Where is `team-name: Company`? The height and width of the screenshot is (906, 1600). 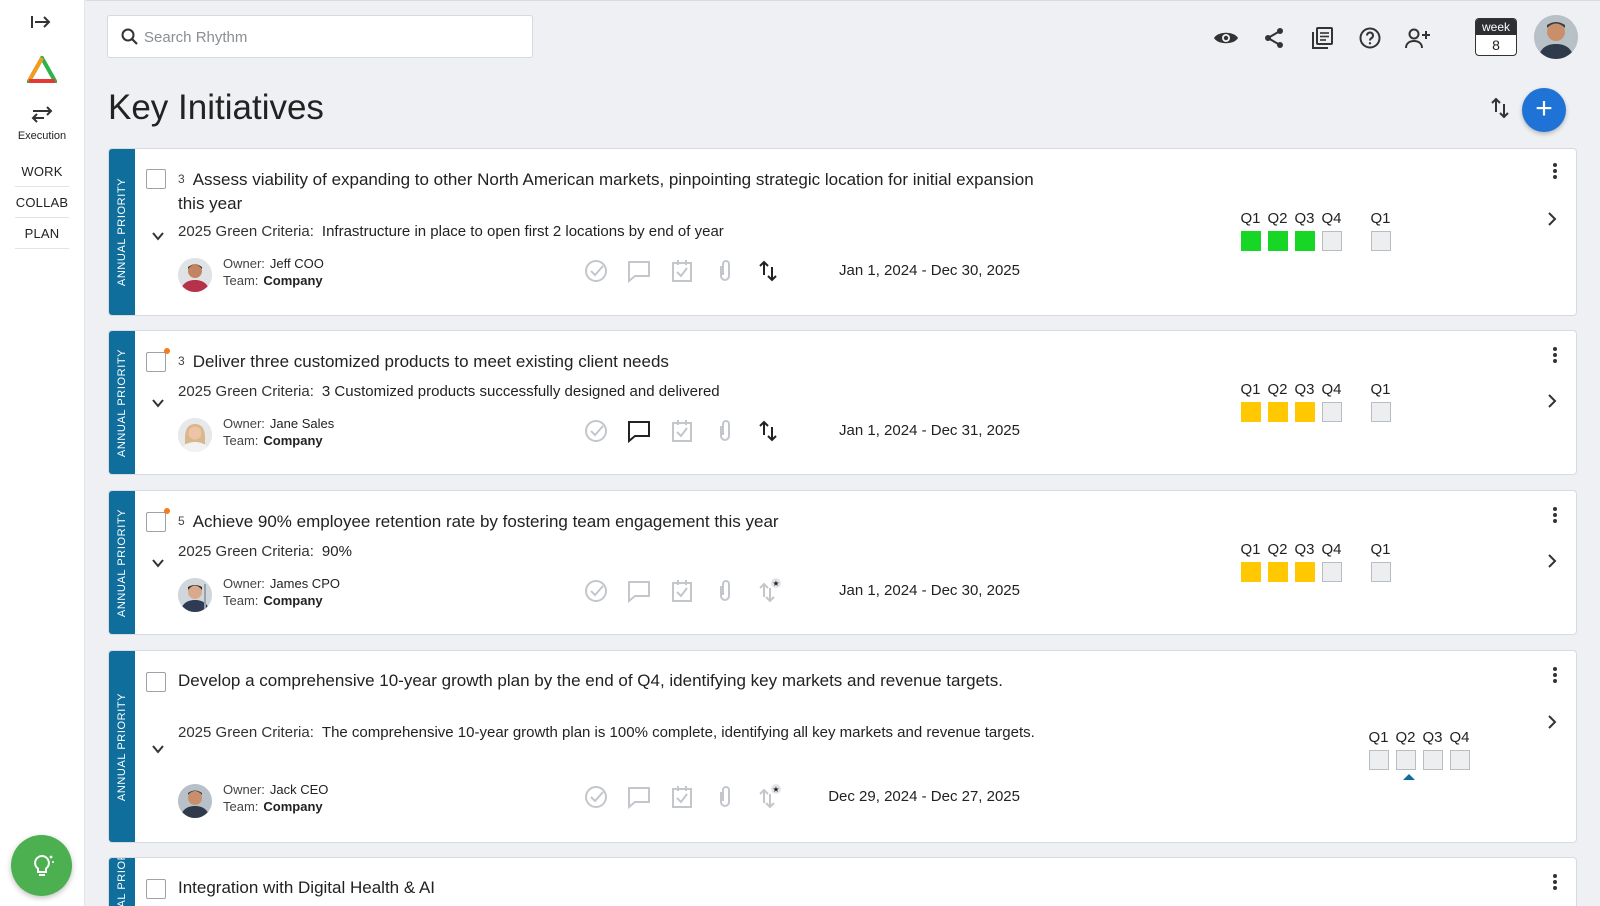 team-name: Company is located at coordinates (293, 280).